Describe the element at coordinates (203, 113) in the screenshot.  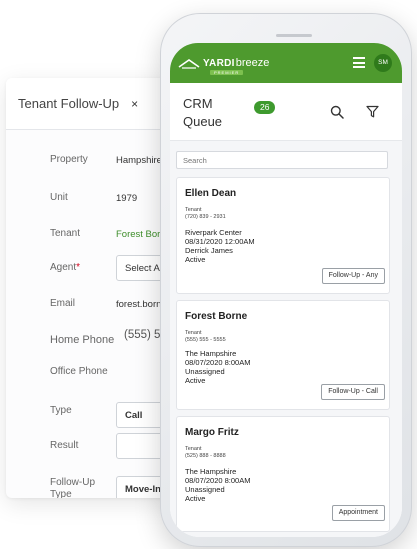
I see `queue-title: CRM Queue` at that location.